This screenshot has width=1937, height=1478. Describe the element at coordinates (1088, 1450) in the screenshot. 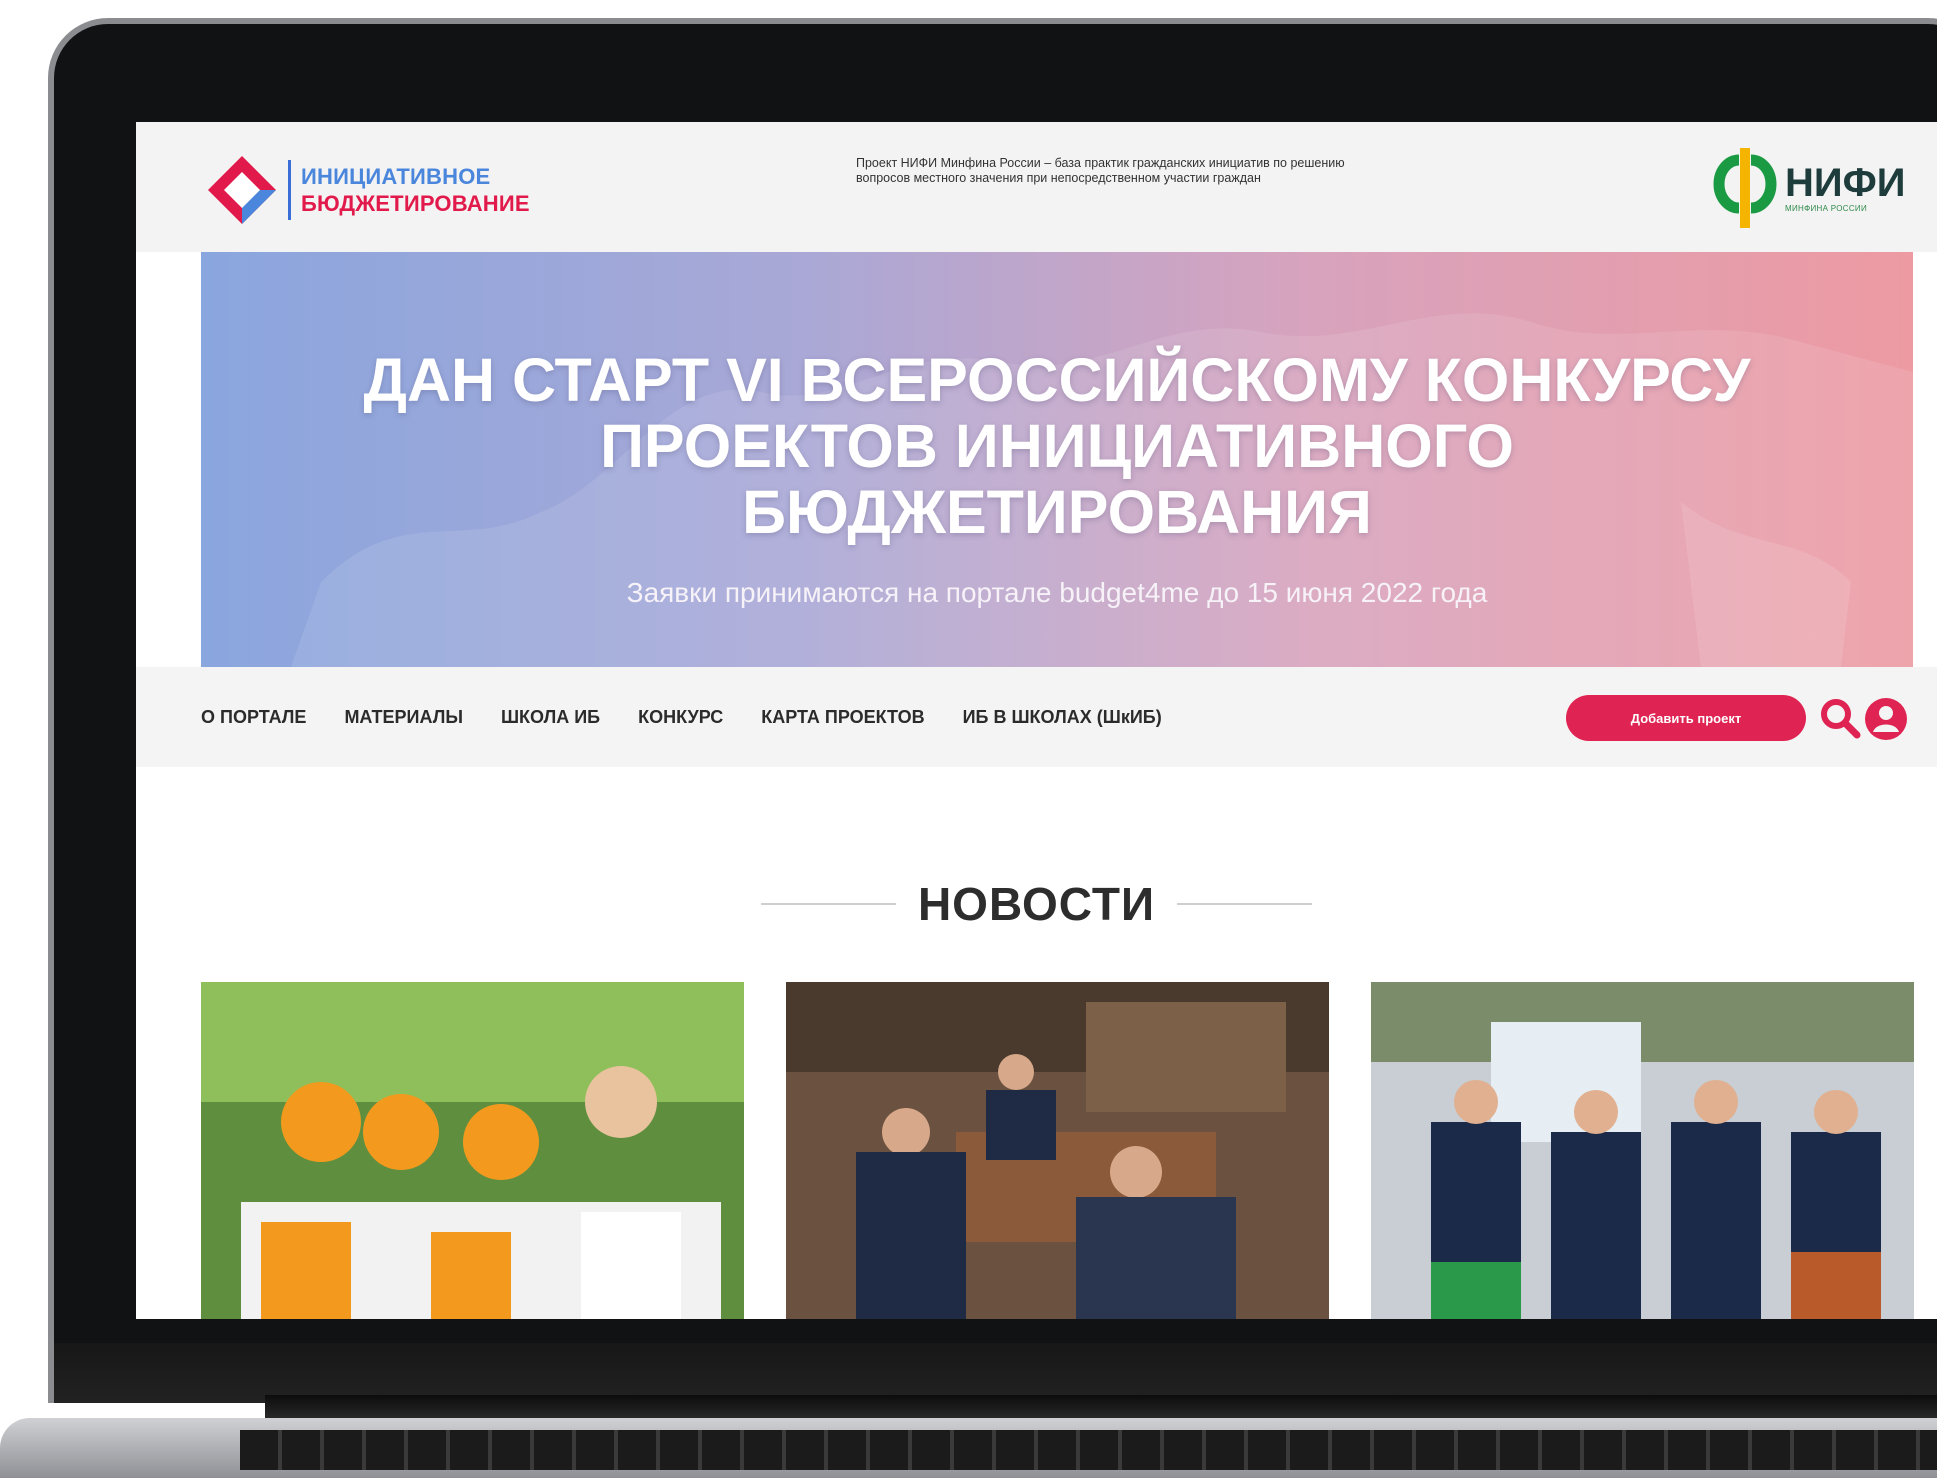

I see `laptop-keyboard` at that location.